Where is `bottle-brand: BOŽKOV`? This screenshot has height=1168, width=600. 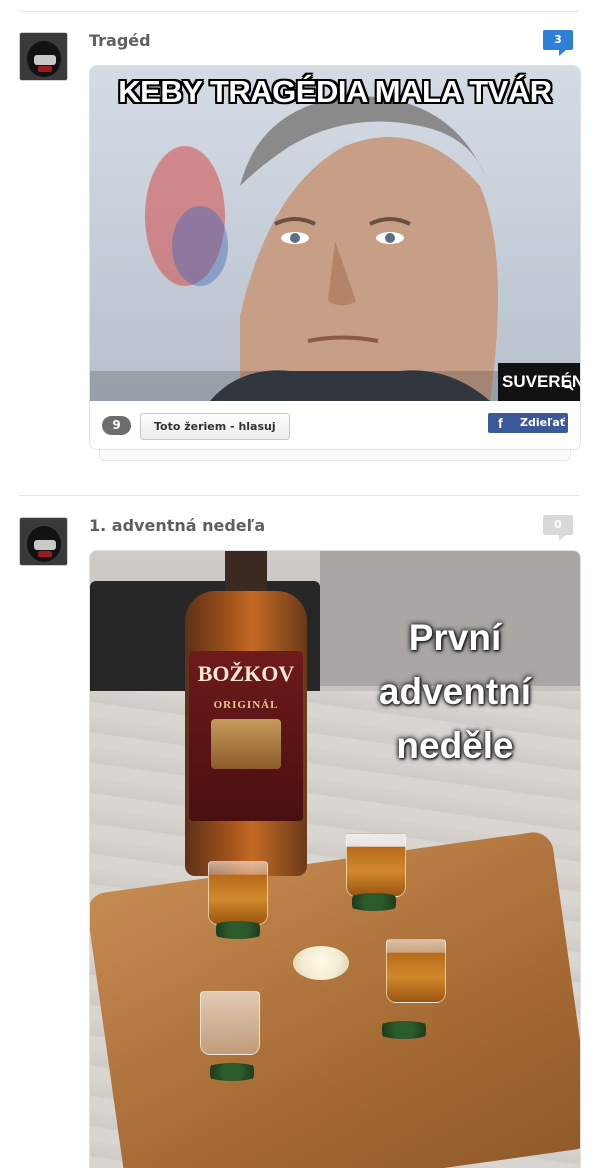
bottle-brand: BOŽKOV is located at coordinates (246, 673).